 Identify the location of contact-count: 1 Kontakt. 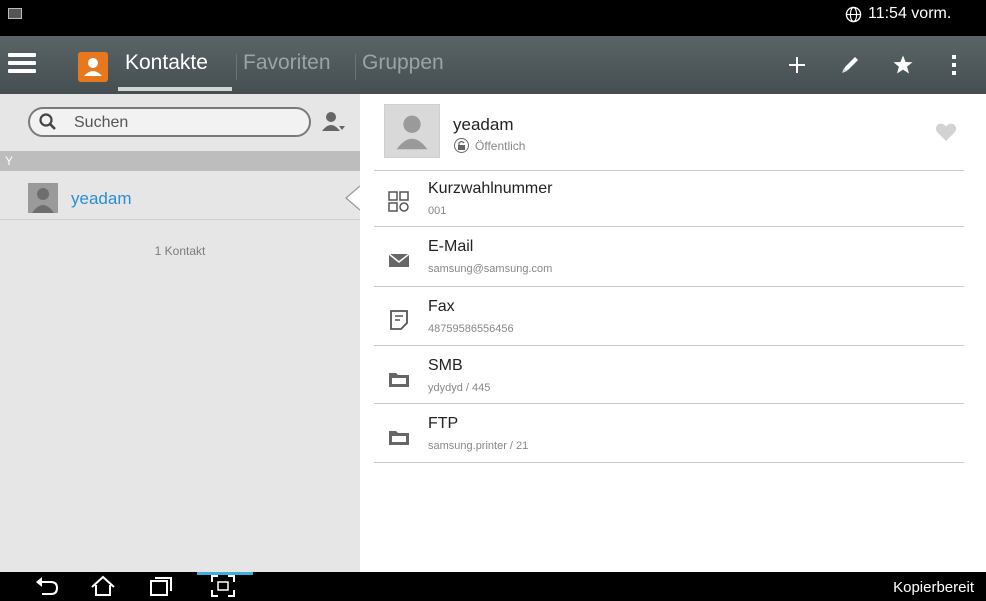
(180, 251).